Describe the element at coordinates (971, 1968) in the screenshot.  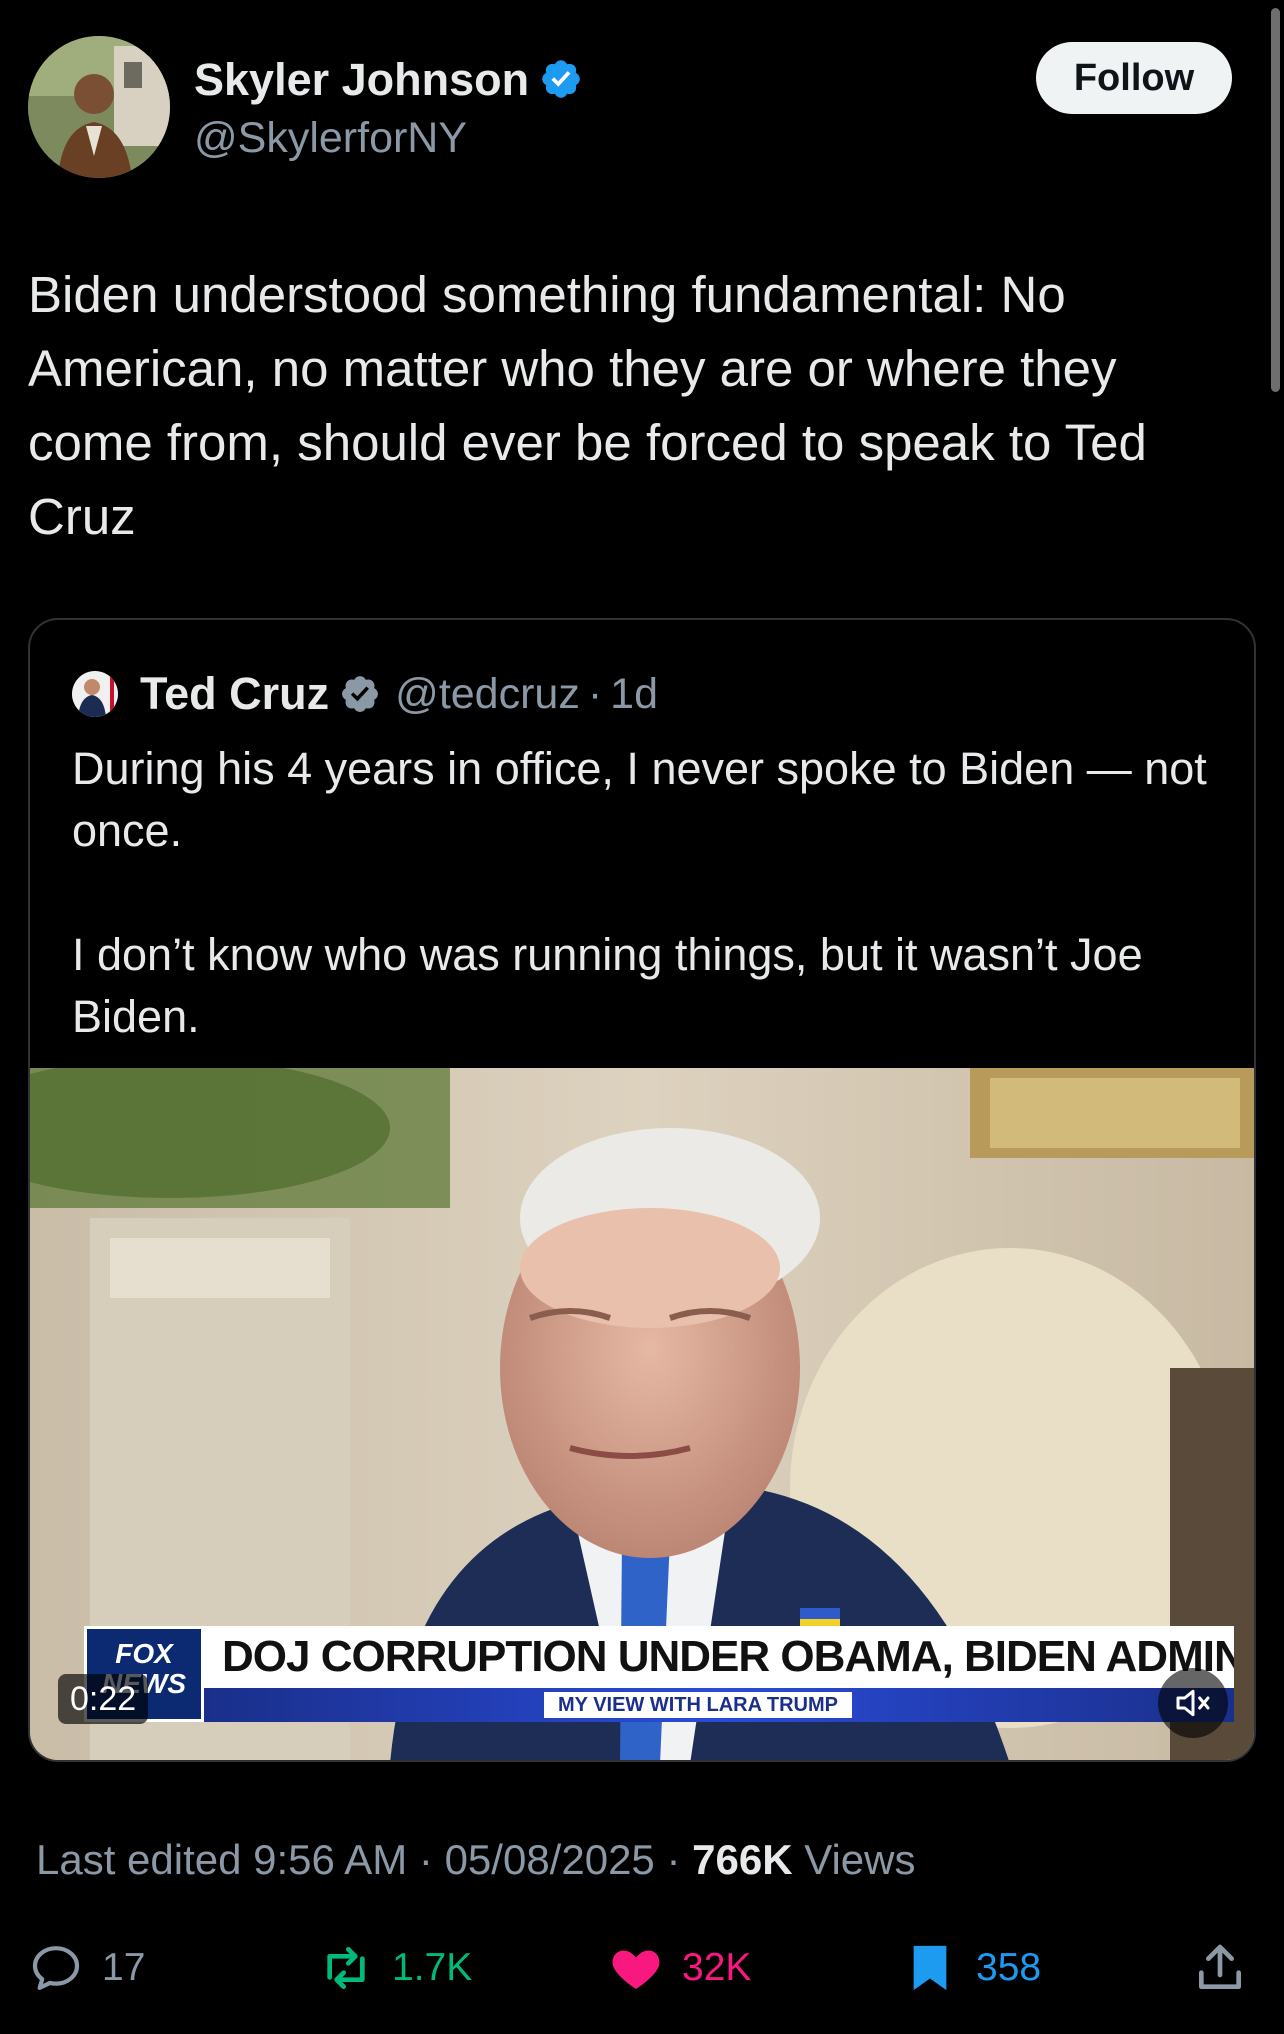
I see `bookmark-button: 358` at that location.